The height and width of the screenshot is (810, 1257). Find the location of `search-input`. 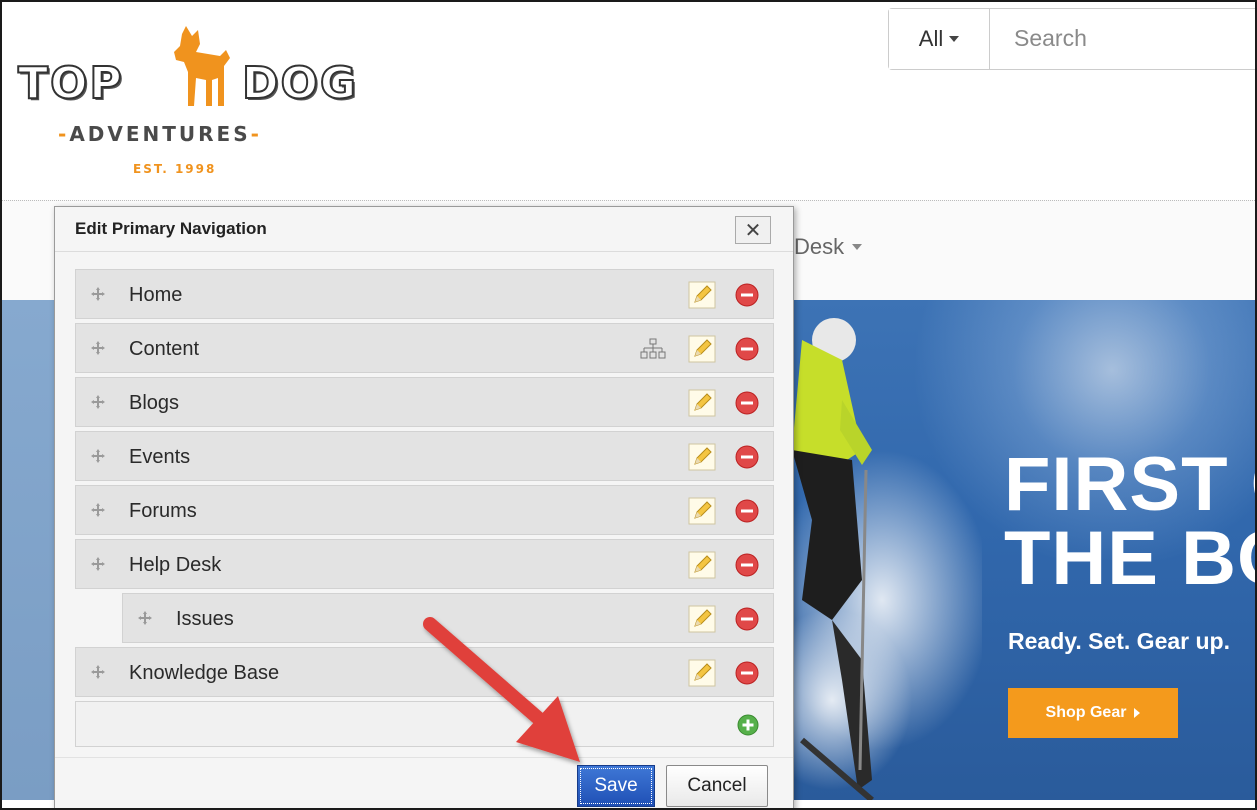

search-input is located at coordinates (1122, 38).